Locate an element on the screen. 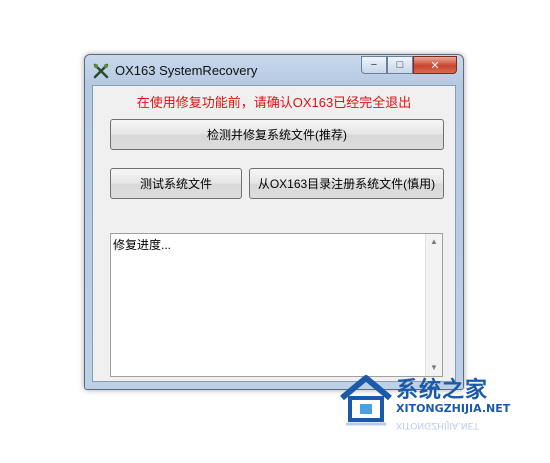  window-controls: − □ ✕ is located at coordinates (409, 65).